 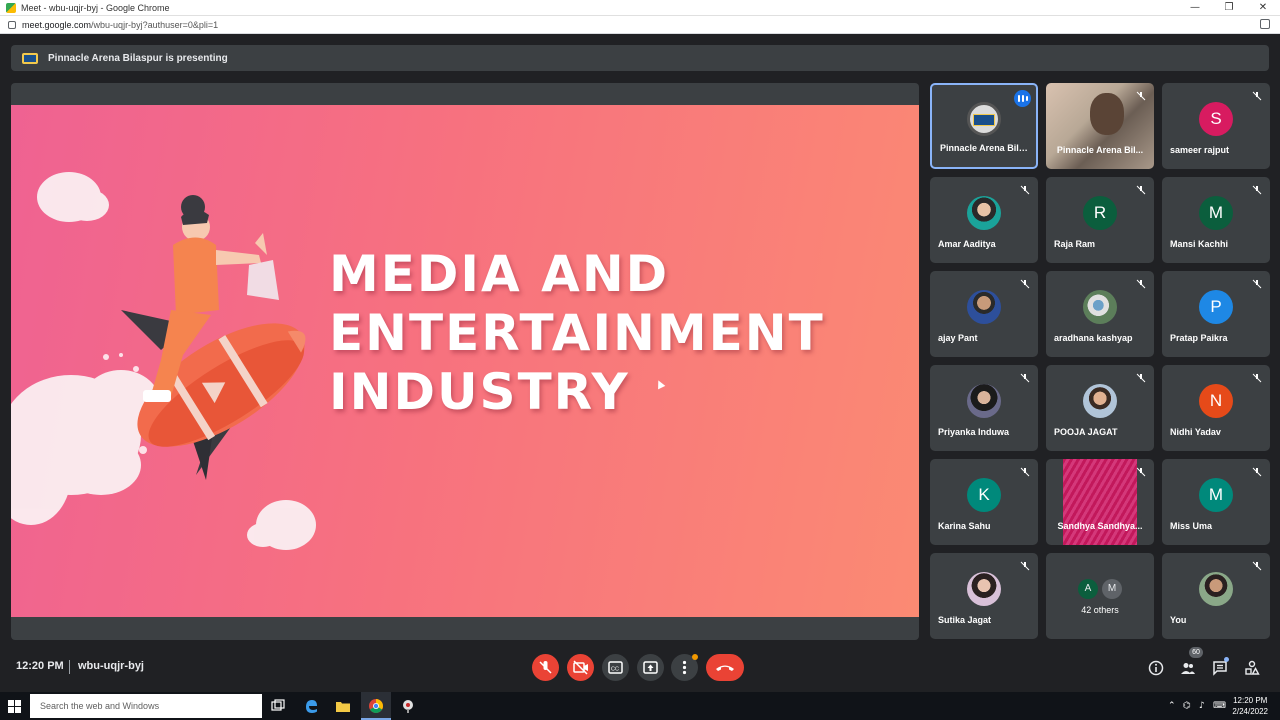 What do you see at coordinates (1216, 502) in the screenshot?
I see `participant-tile: M Miss Uma` at bounding box center [1216, 502].